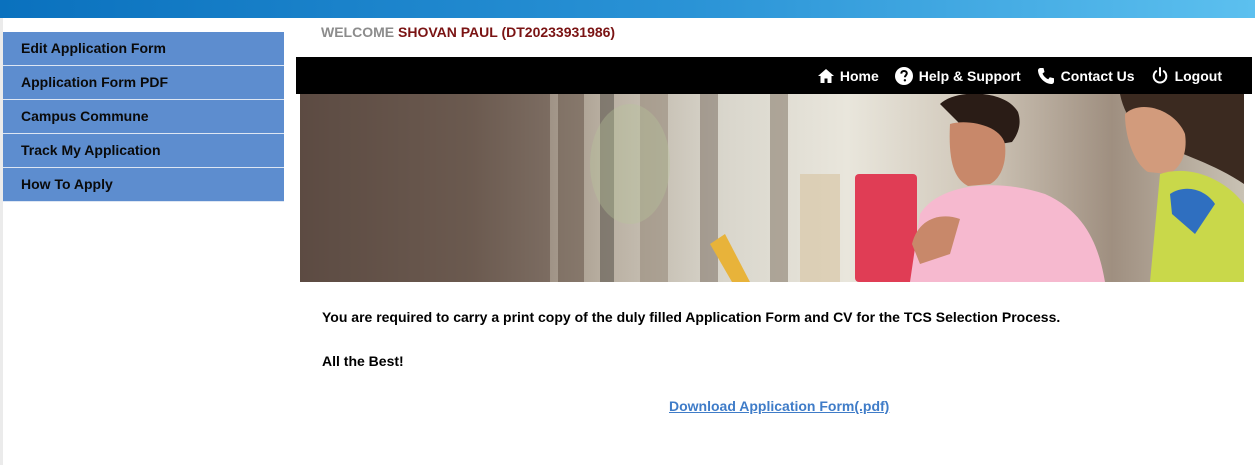 This screenshot has width=1255, height=465. What do you see at coordinates (627, 9) in the screenshot?
I see `top-header-bar` at bounding box center [627, 9].